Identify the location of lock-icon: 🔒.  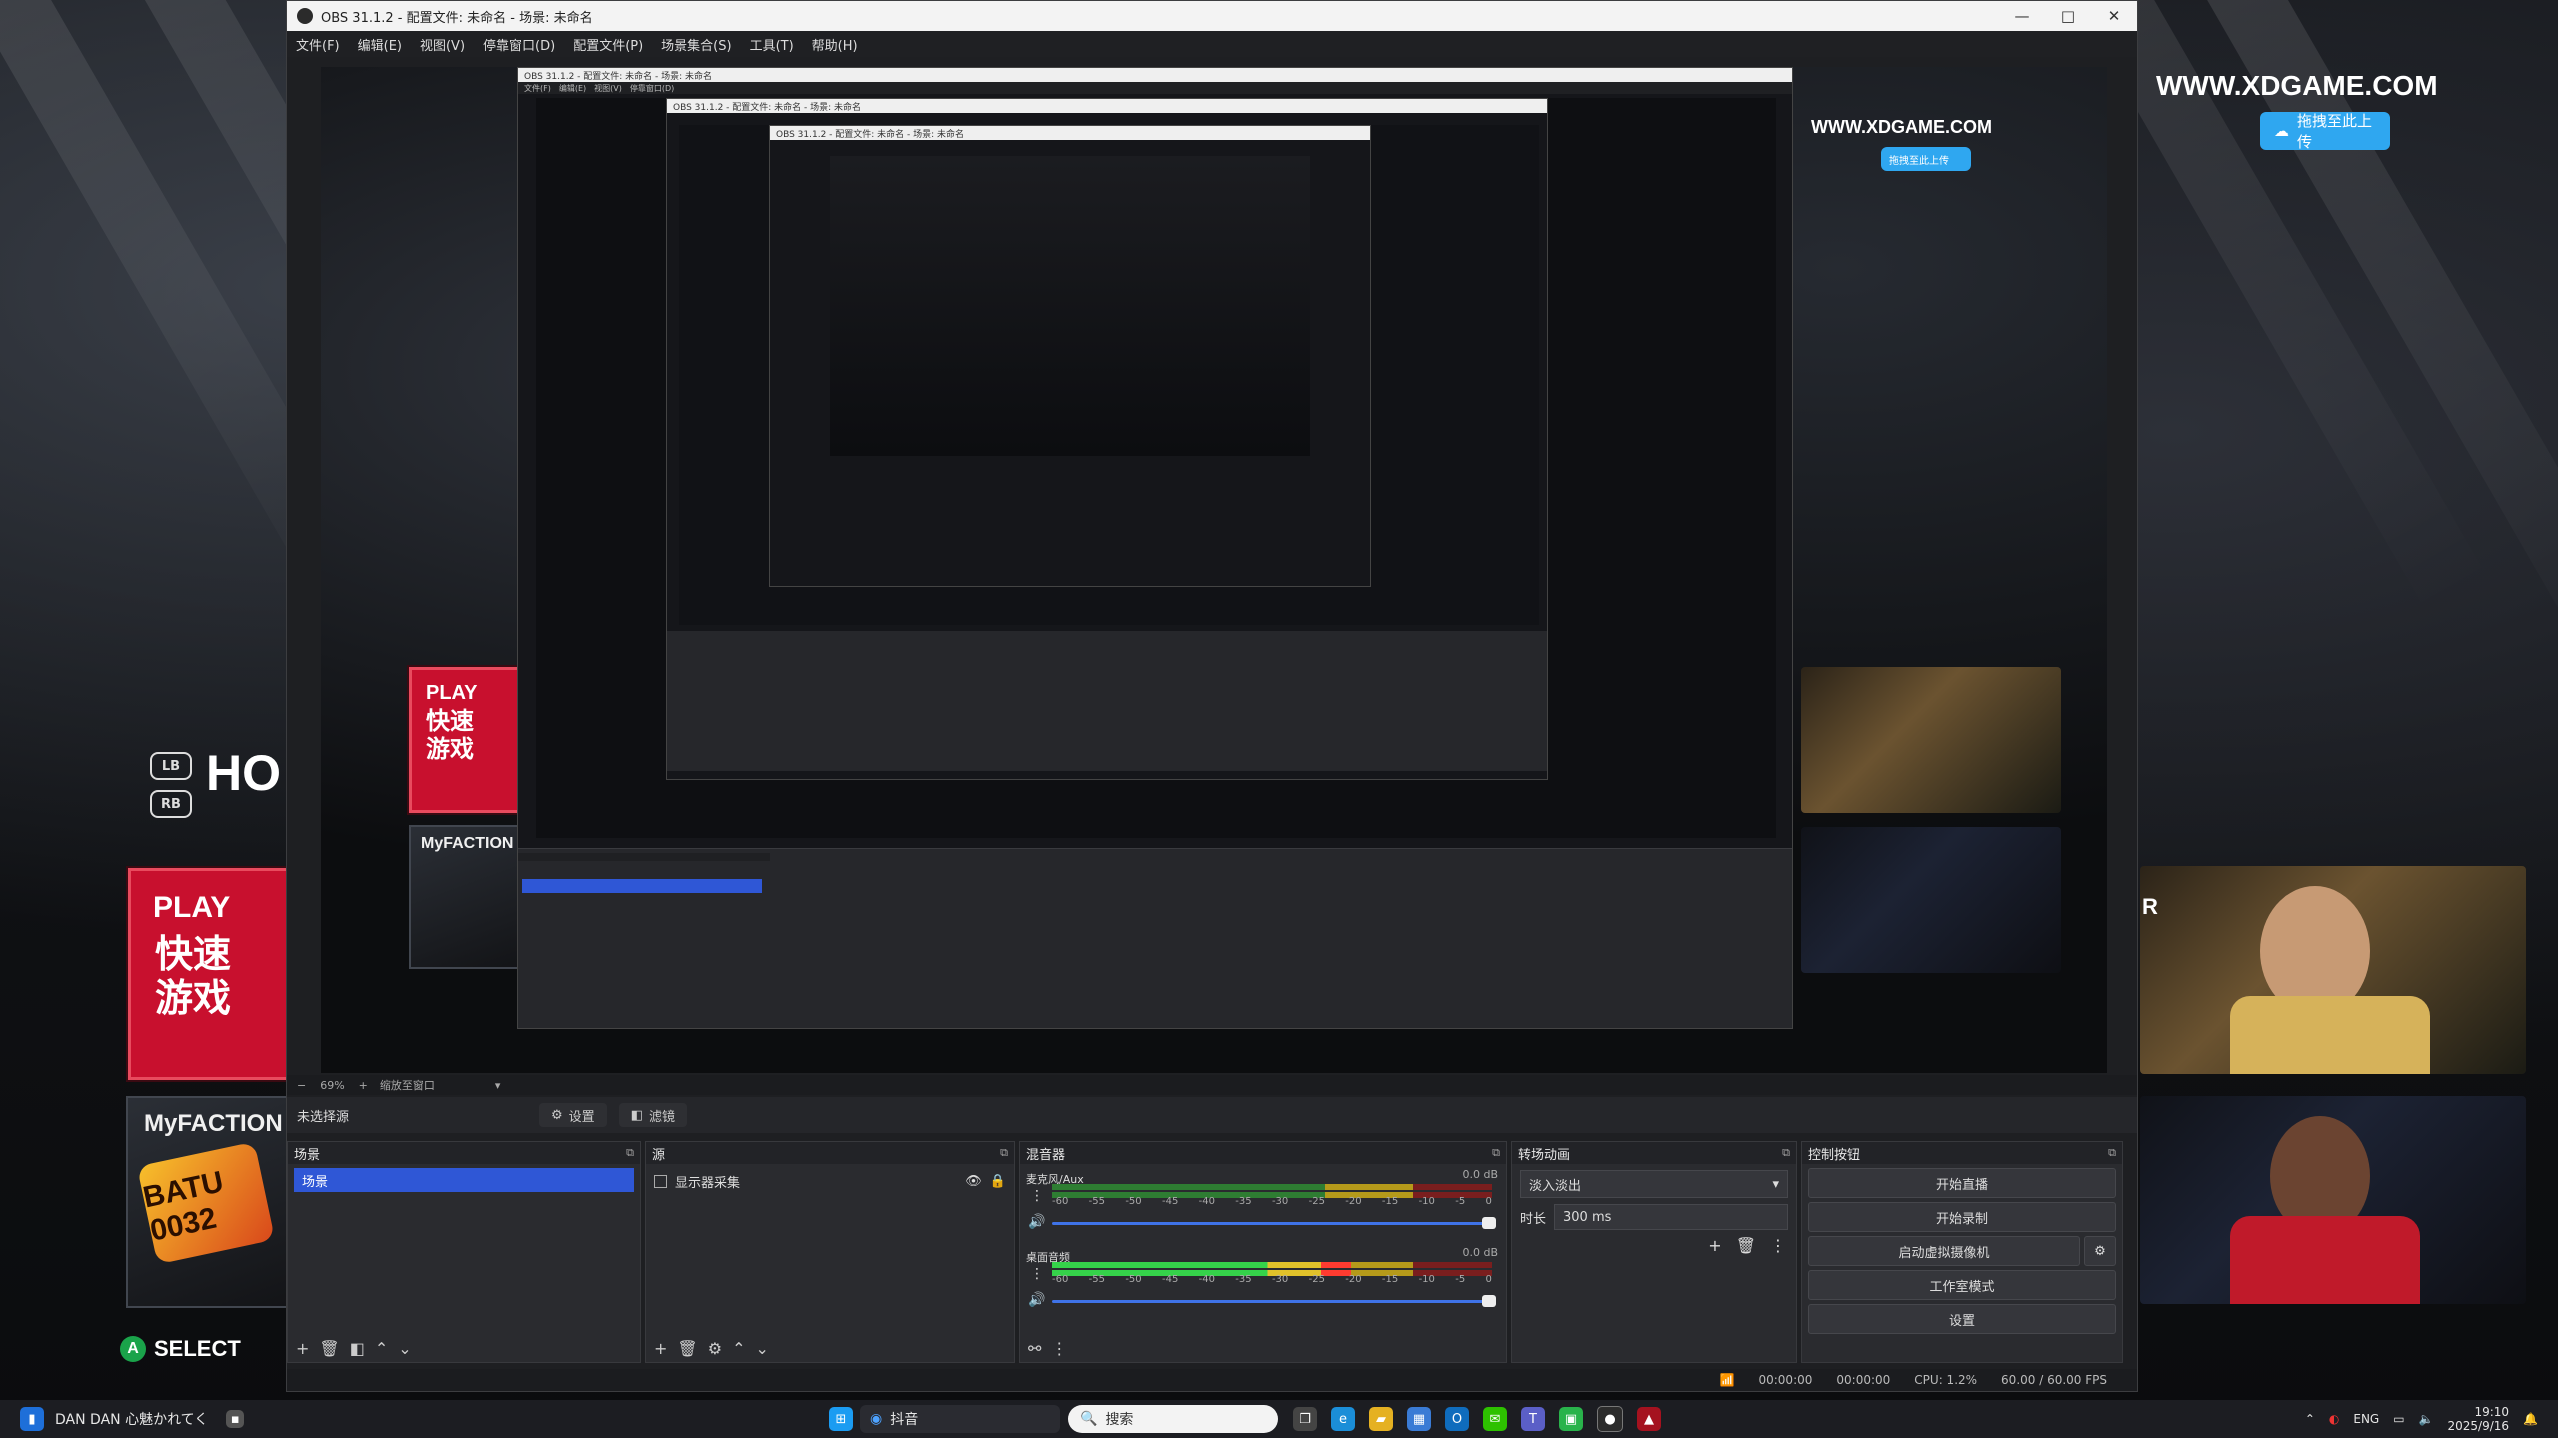
(998, 1181).